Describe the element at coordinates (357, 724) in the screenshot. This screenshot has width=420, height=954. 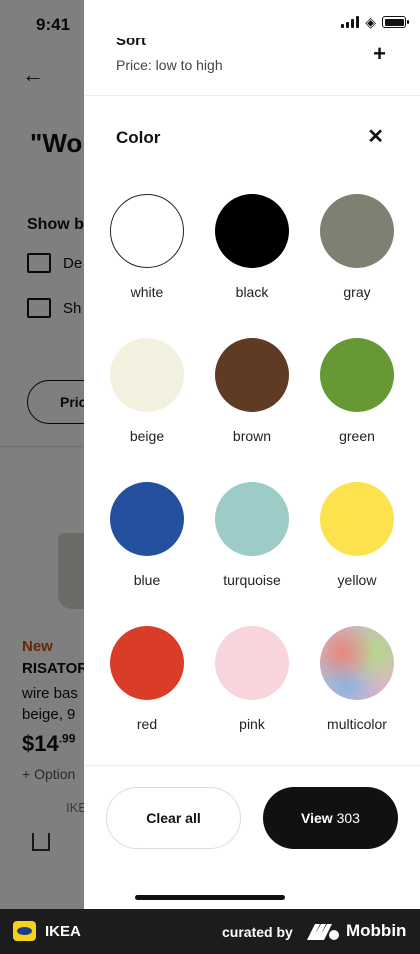
I see `color-swatch-label: multicolor` at that location.